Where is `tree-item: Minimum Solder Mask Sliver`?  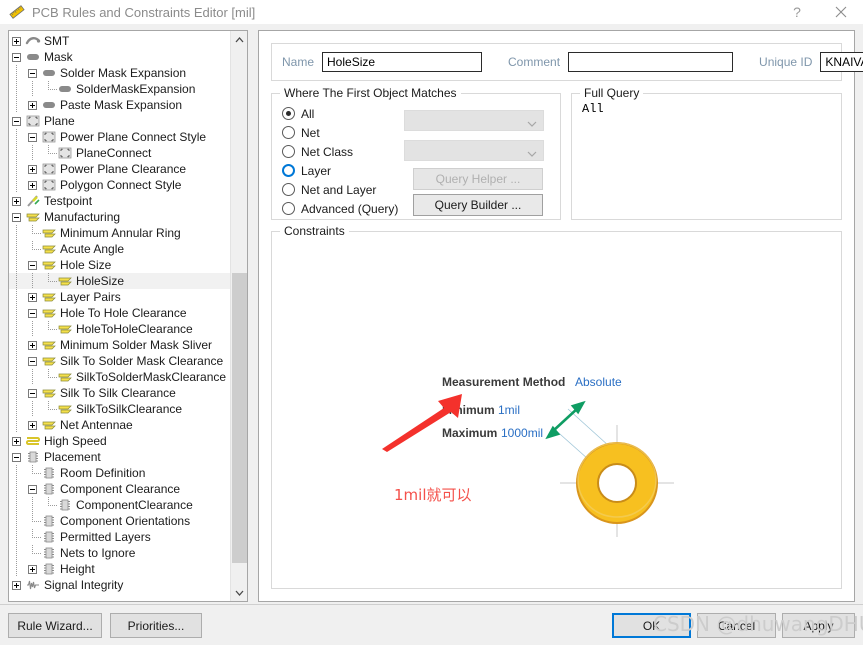 tree-item: Minimum Solder Mask Sliver is located at coordinates (119, 345).